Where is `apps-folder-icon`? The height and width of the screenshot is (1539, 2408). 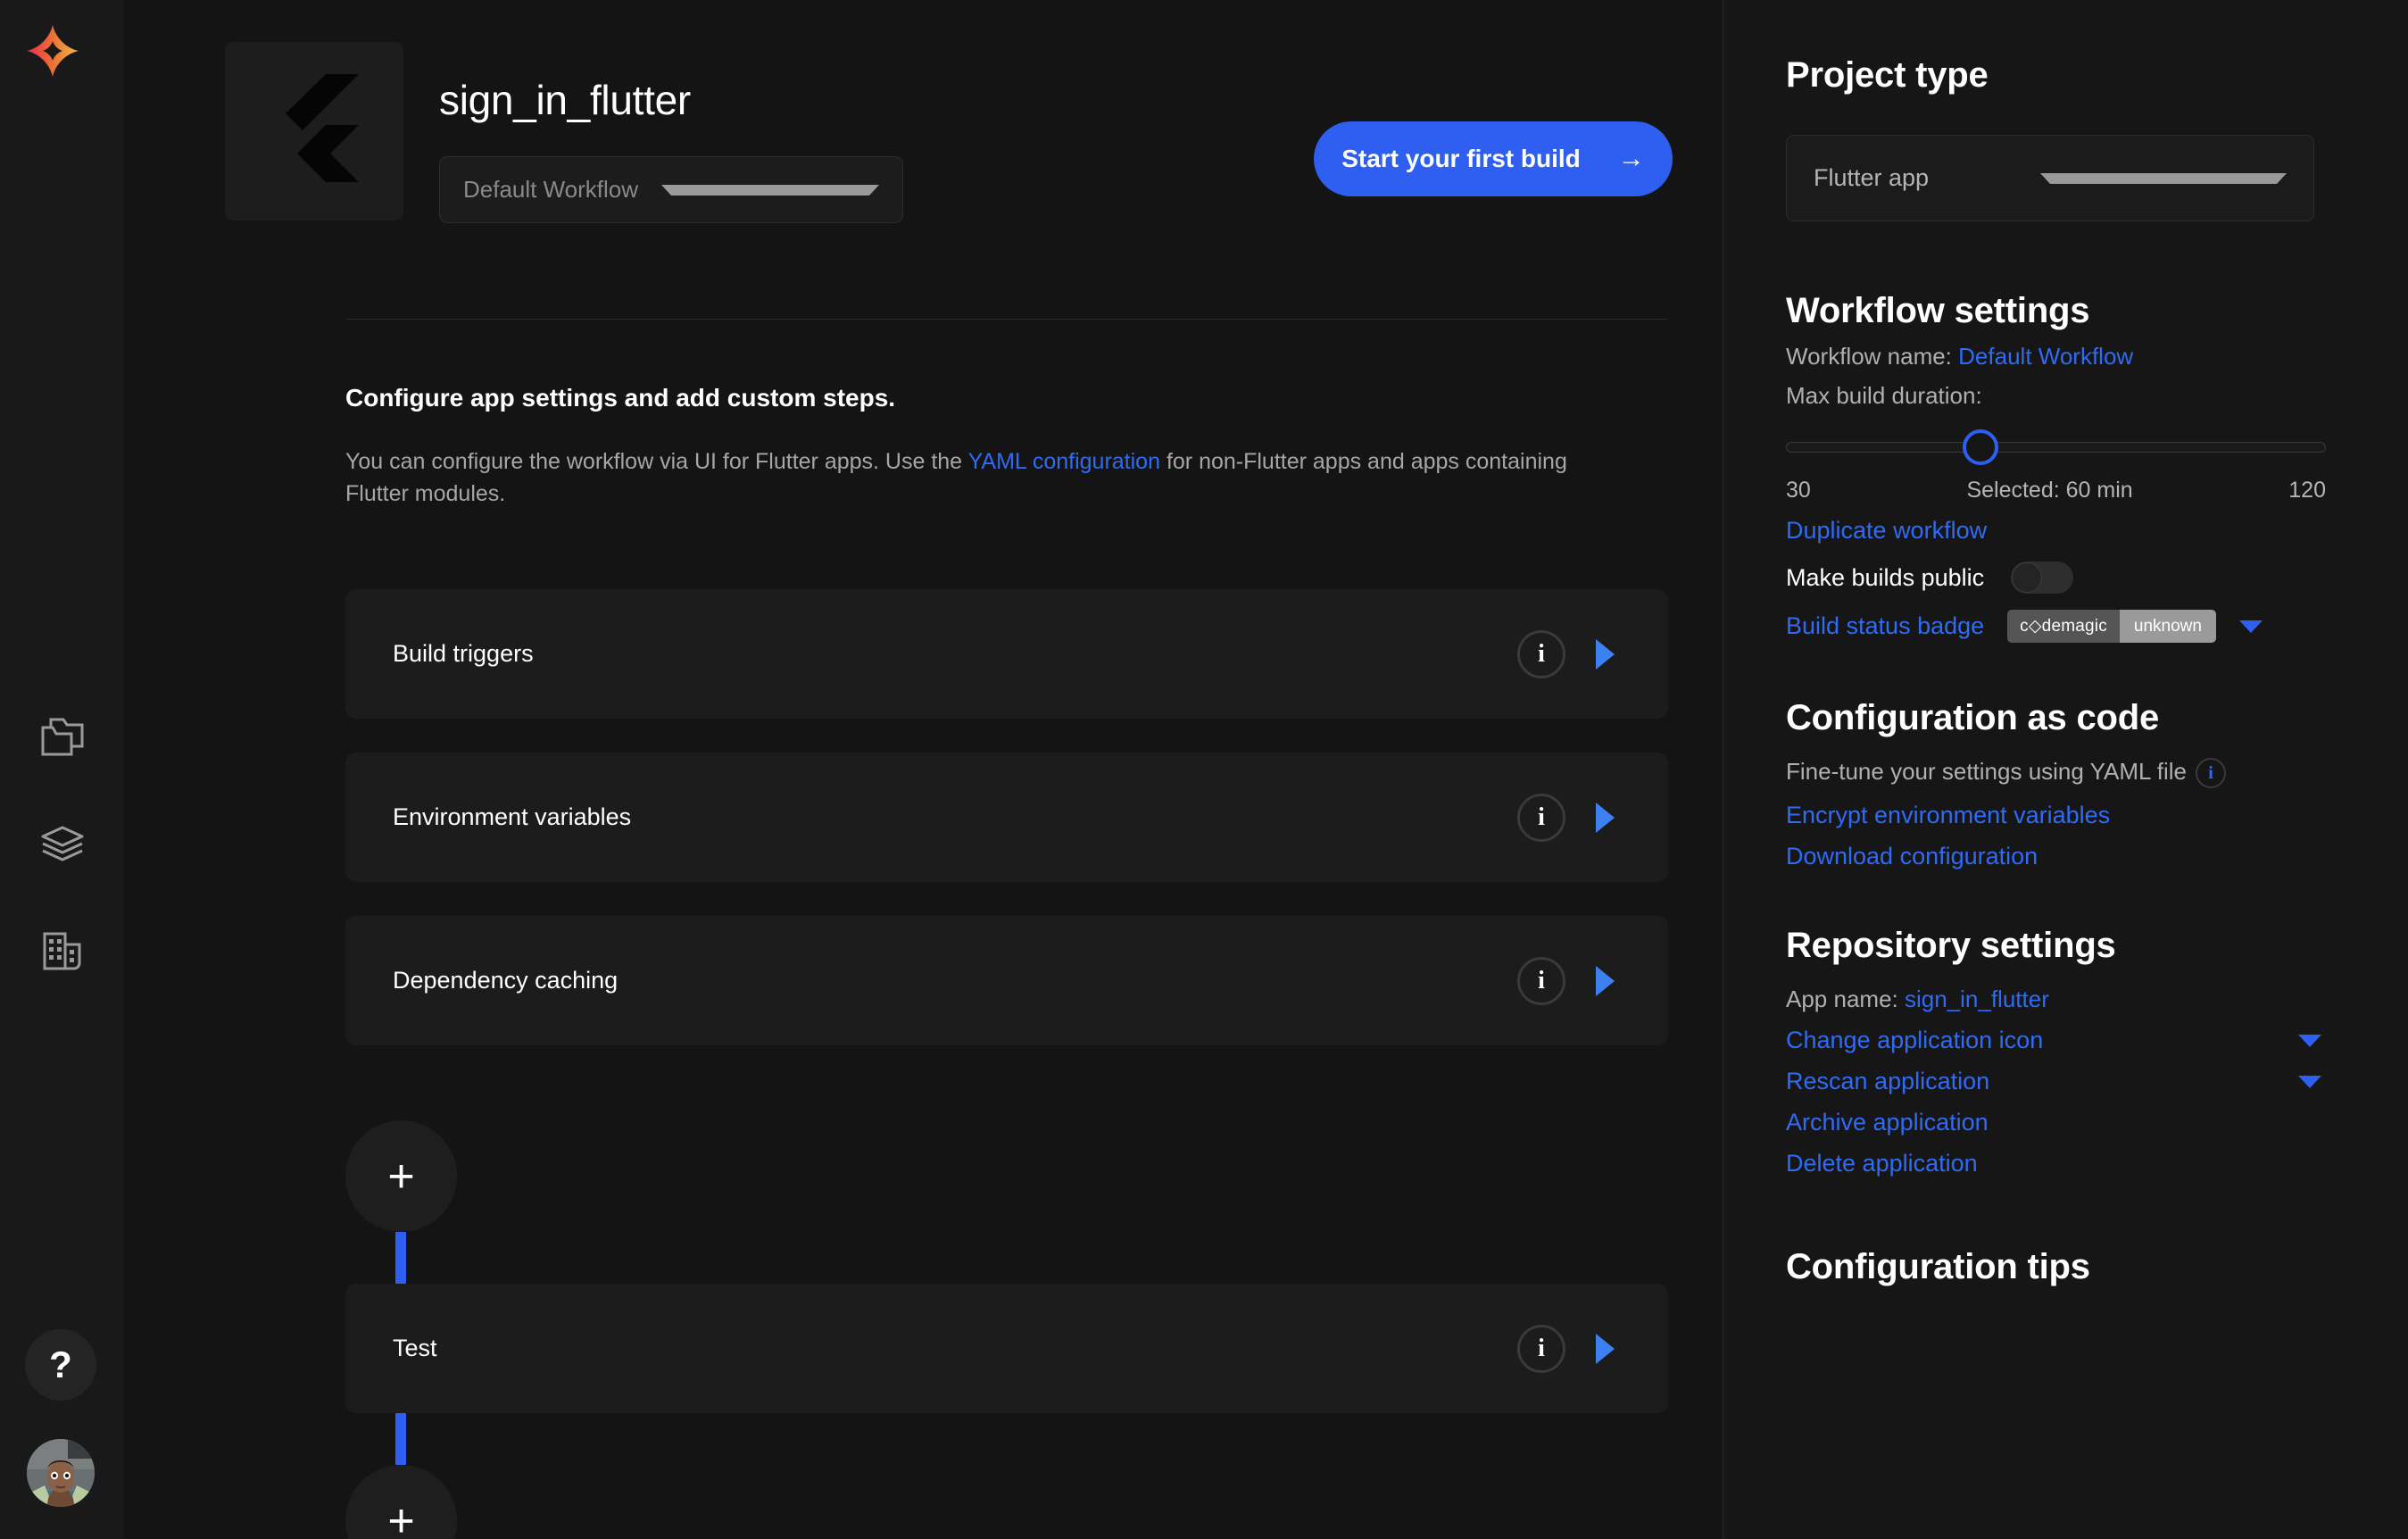
apps-folder-icon is located at coordinates (62, 736).